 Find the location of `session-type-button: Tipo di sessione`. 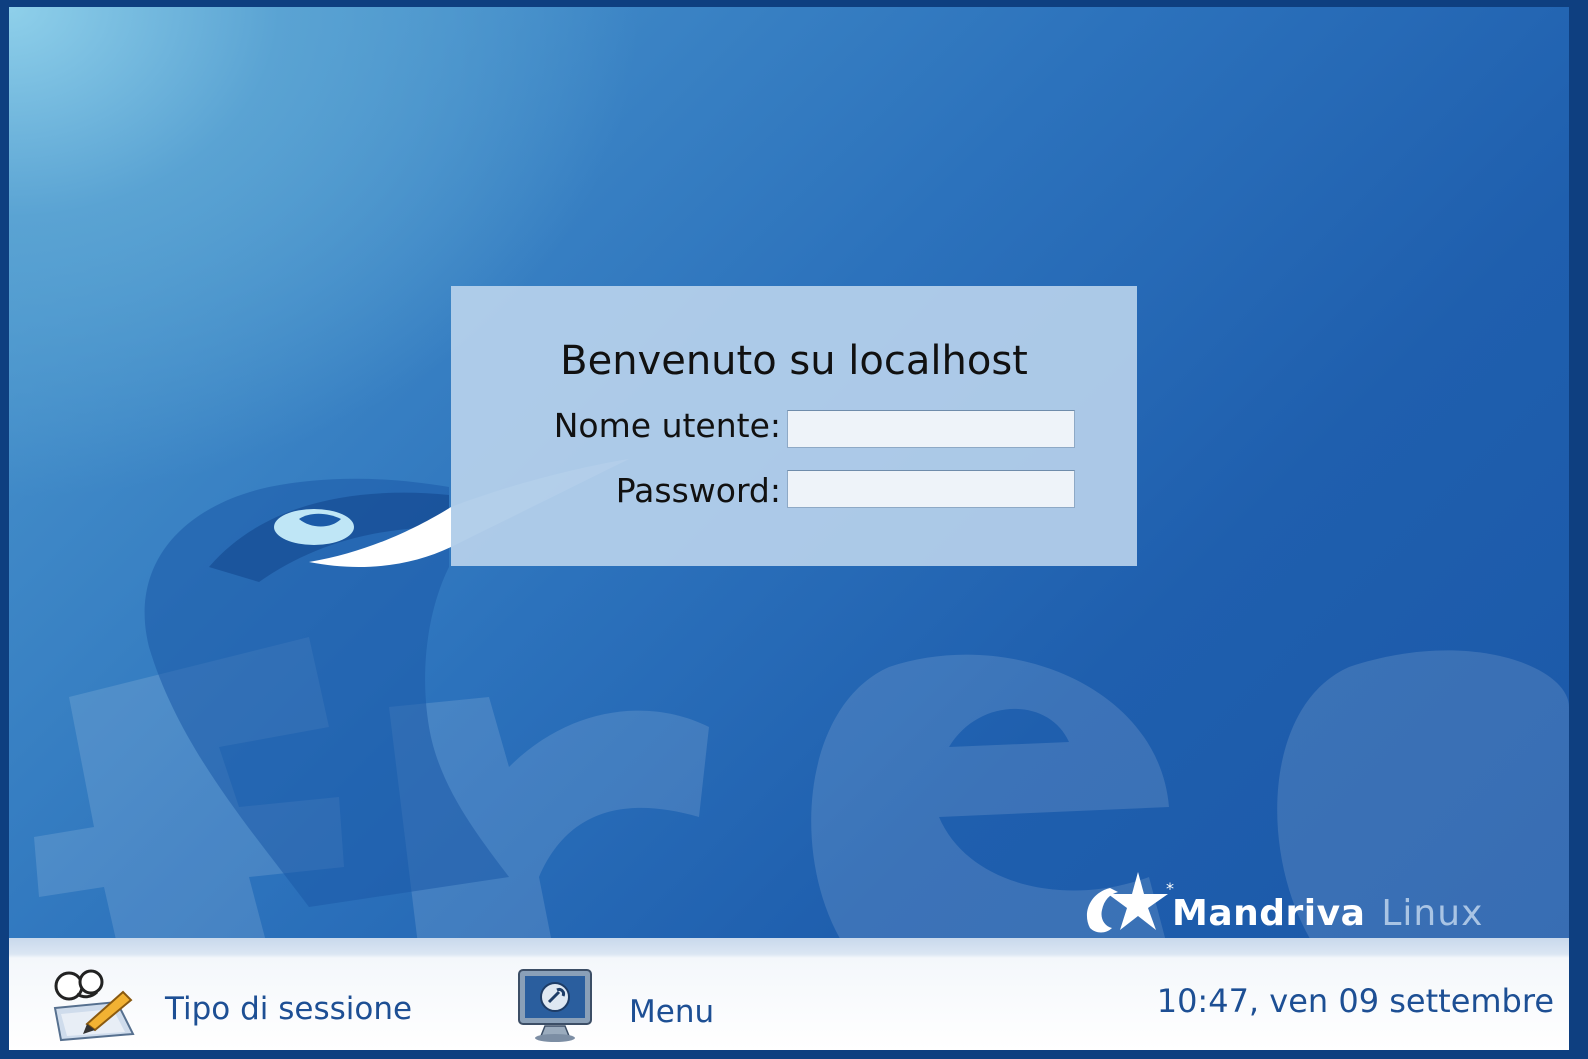

session-type-button: Tipo di sessione is located at coordinates (229, 1006).